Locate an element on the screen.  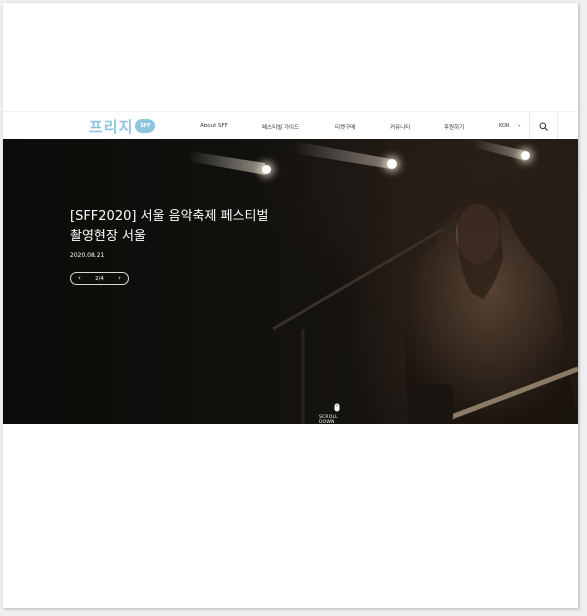
slide-counter: 2/4 is located at coordinates (99, 279).